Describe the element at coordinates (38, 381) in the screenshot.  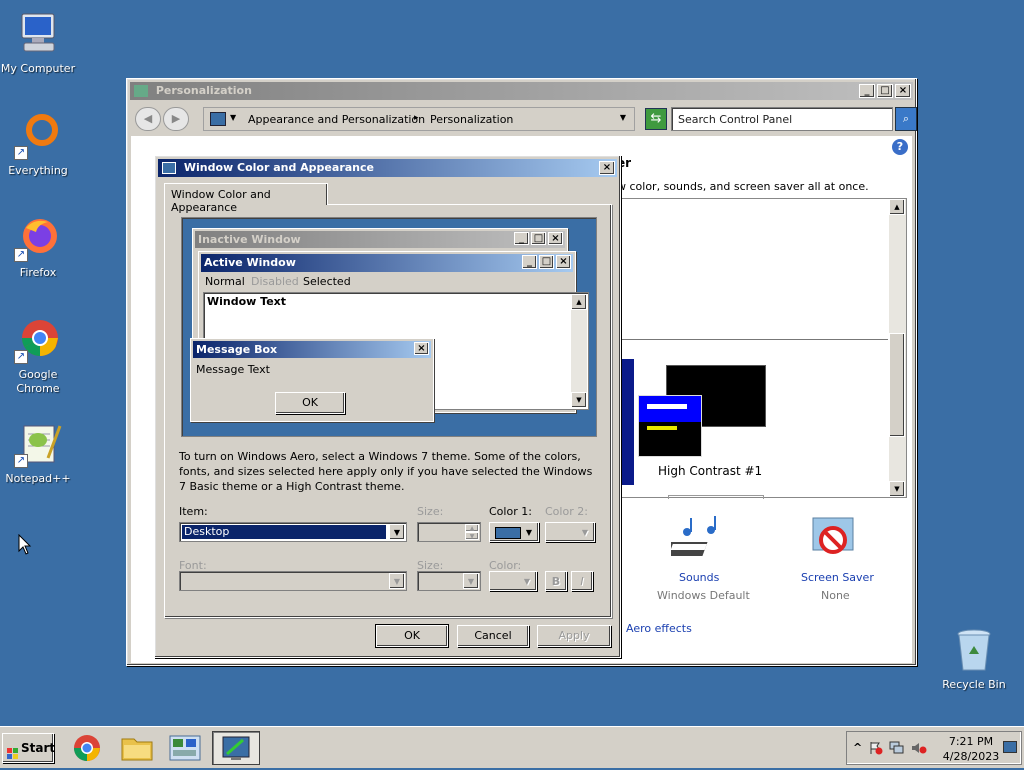
I see `desktop-icon-label: Google Chrome` at that location.